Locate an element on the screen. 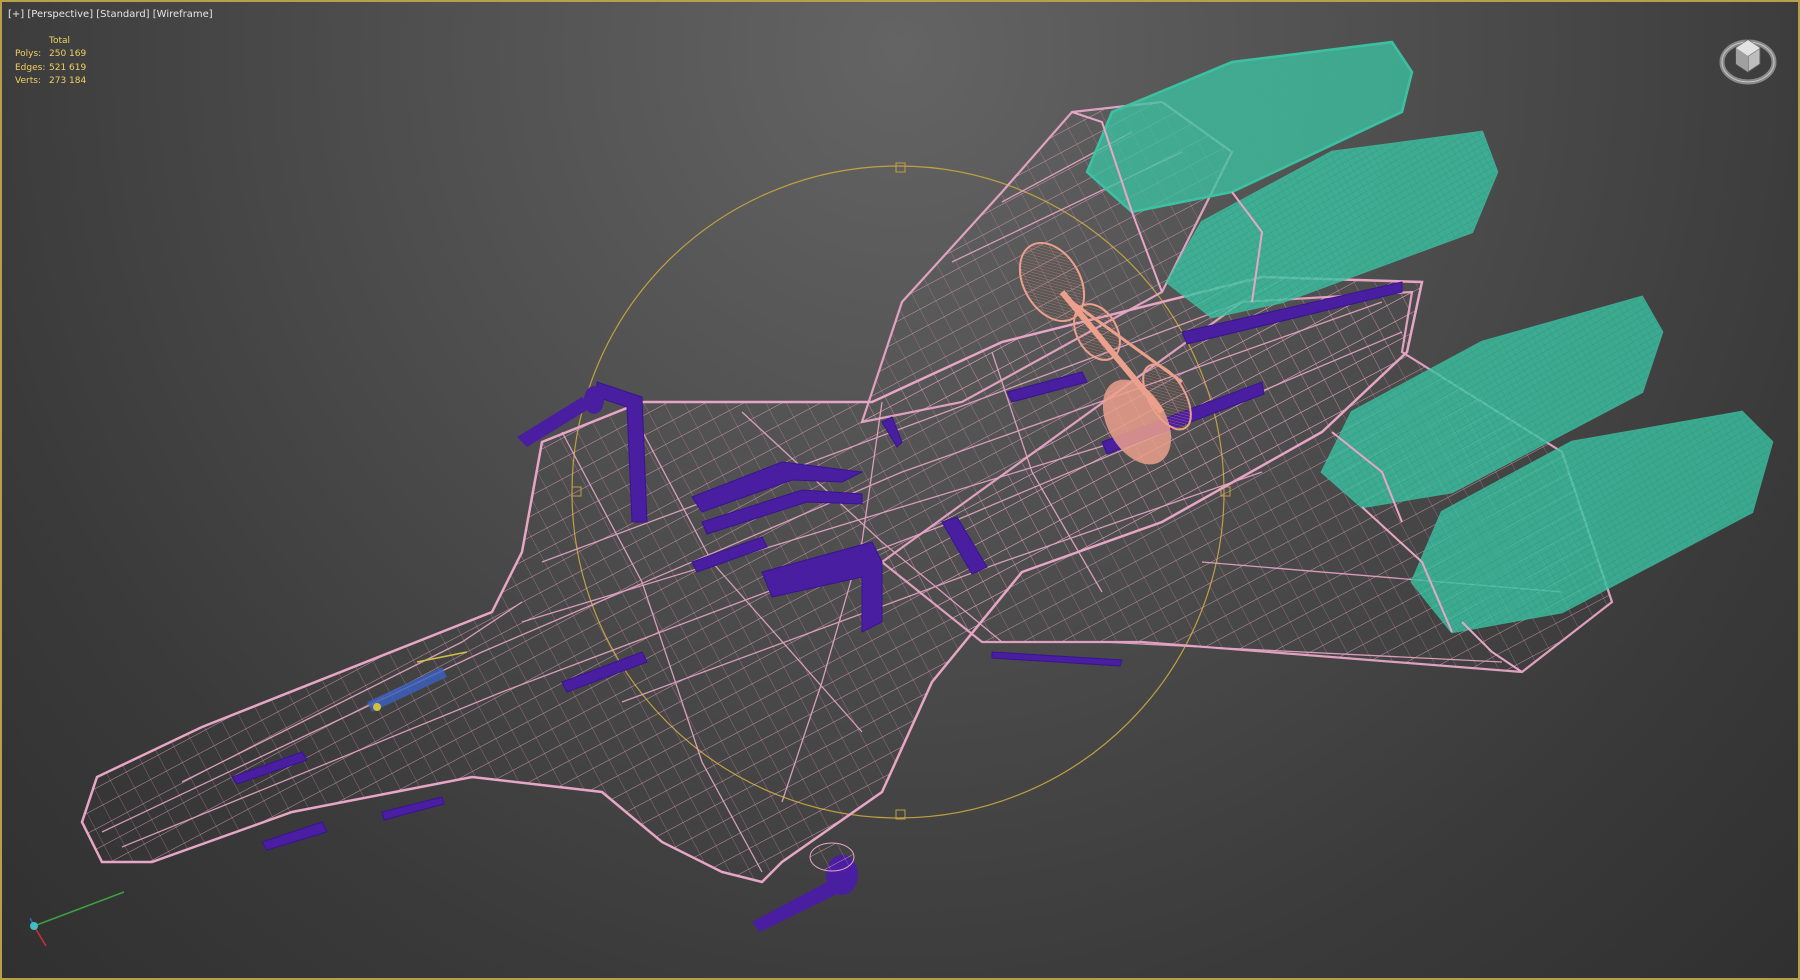 This screenshot has height=980, width=1800. viewport-shading-mode-label: [Wireframe] is located at coordinates (183, 14).